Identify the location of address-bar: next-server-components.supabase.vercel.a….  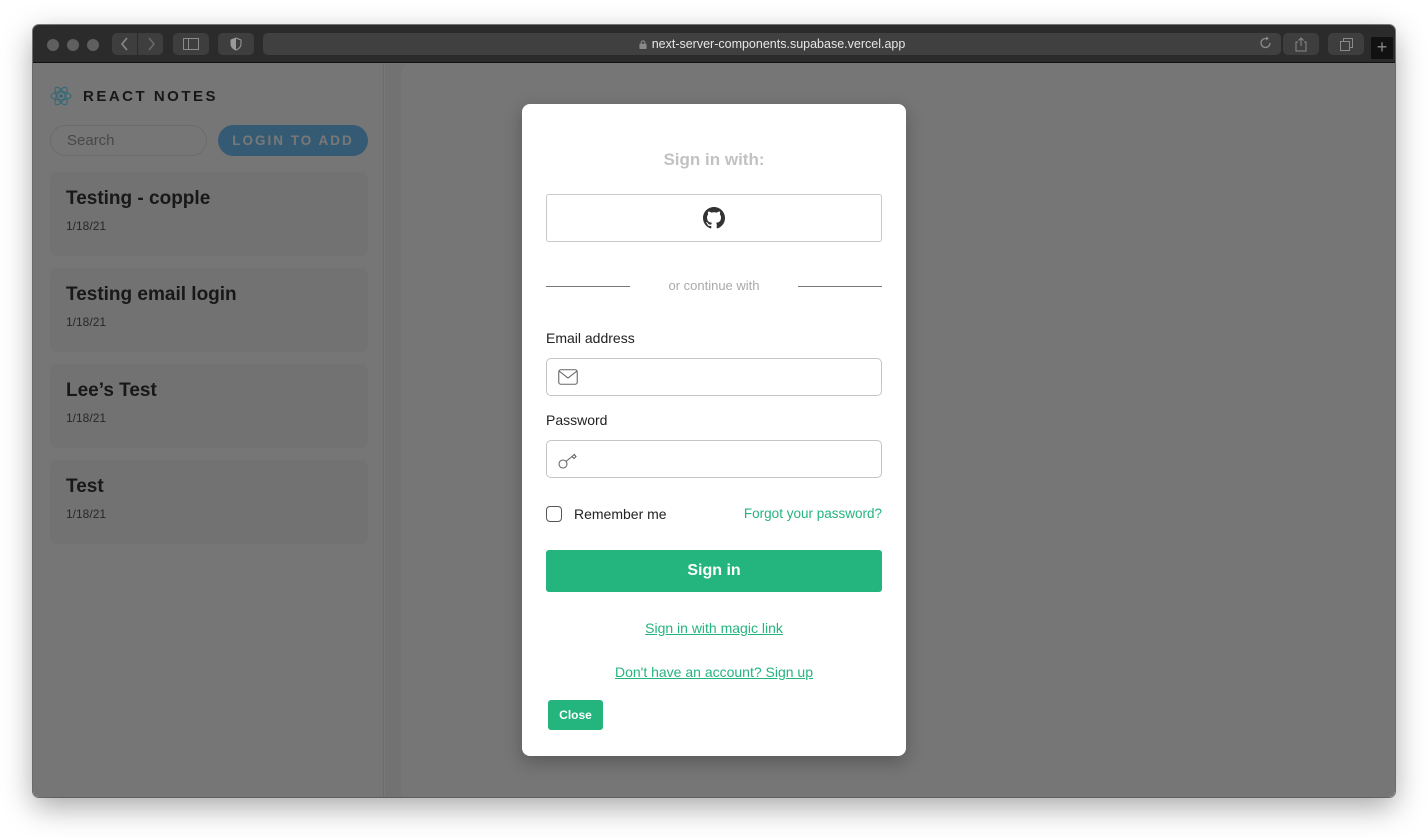
(772, 44).